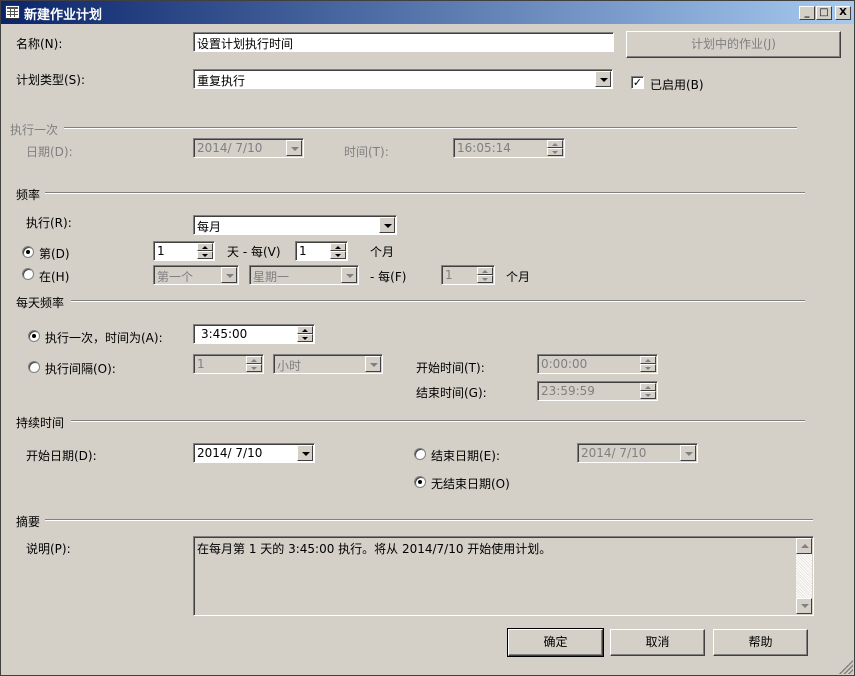  Describe the element at coordinates (63, 15) in the screenshot. I see `window-title: 新建作业计划` at that location.